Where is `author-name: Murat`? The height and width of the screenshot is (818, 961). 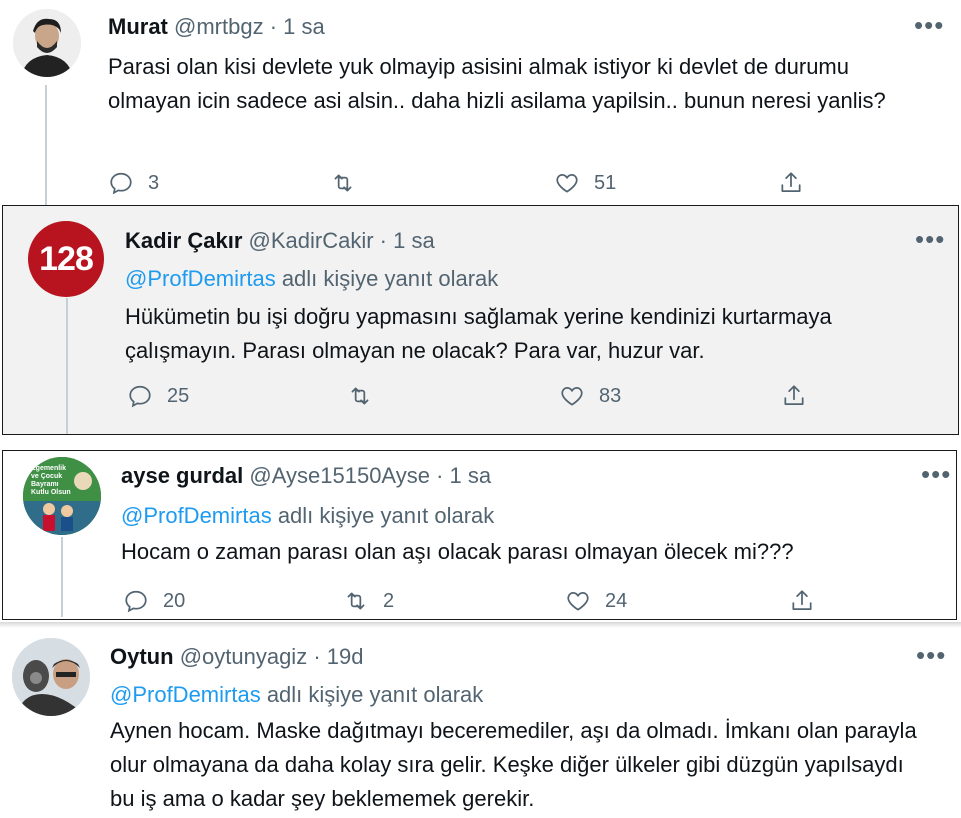
author-name: Murat is located at coordinates (138, 26).